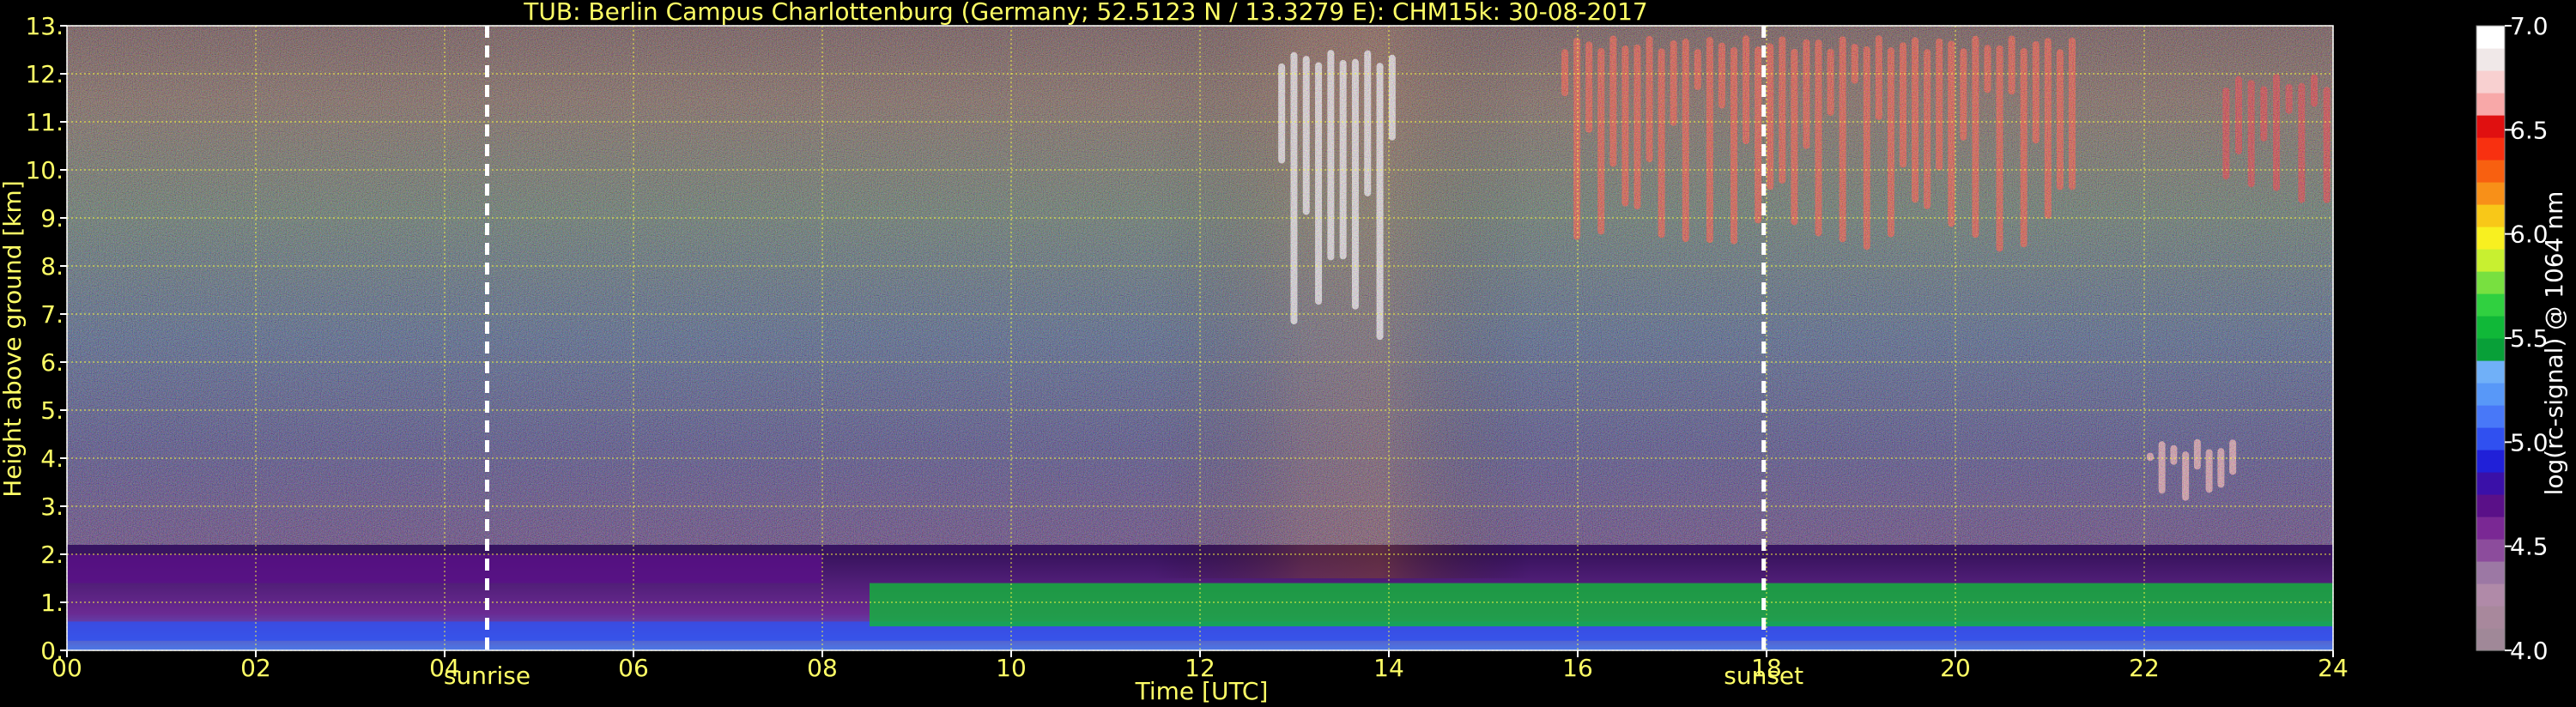  Describe the element at coordinates (52, 363) in the screenshot. I see `y-tick-label: 6.` at that location.